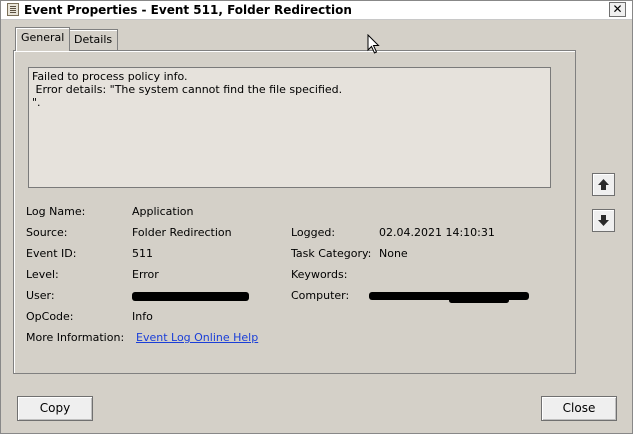  What do you see at coordinates (331, 253) in the screenshot?
I see `task-category-label: Task Category:` at bounding box center [331, 253].